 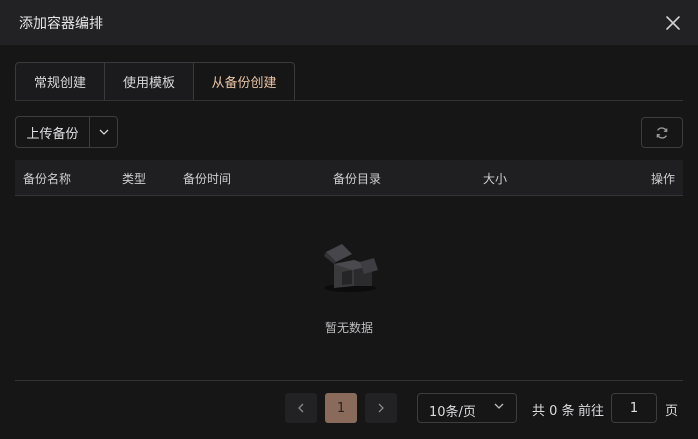 I want to click on column-header-backup-dir: 备份目录, so click(x=357, y=178).